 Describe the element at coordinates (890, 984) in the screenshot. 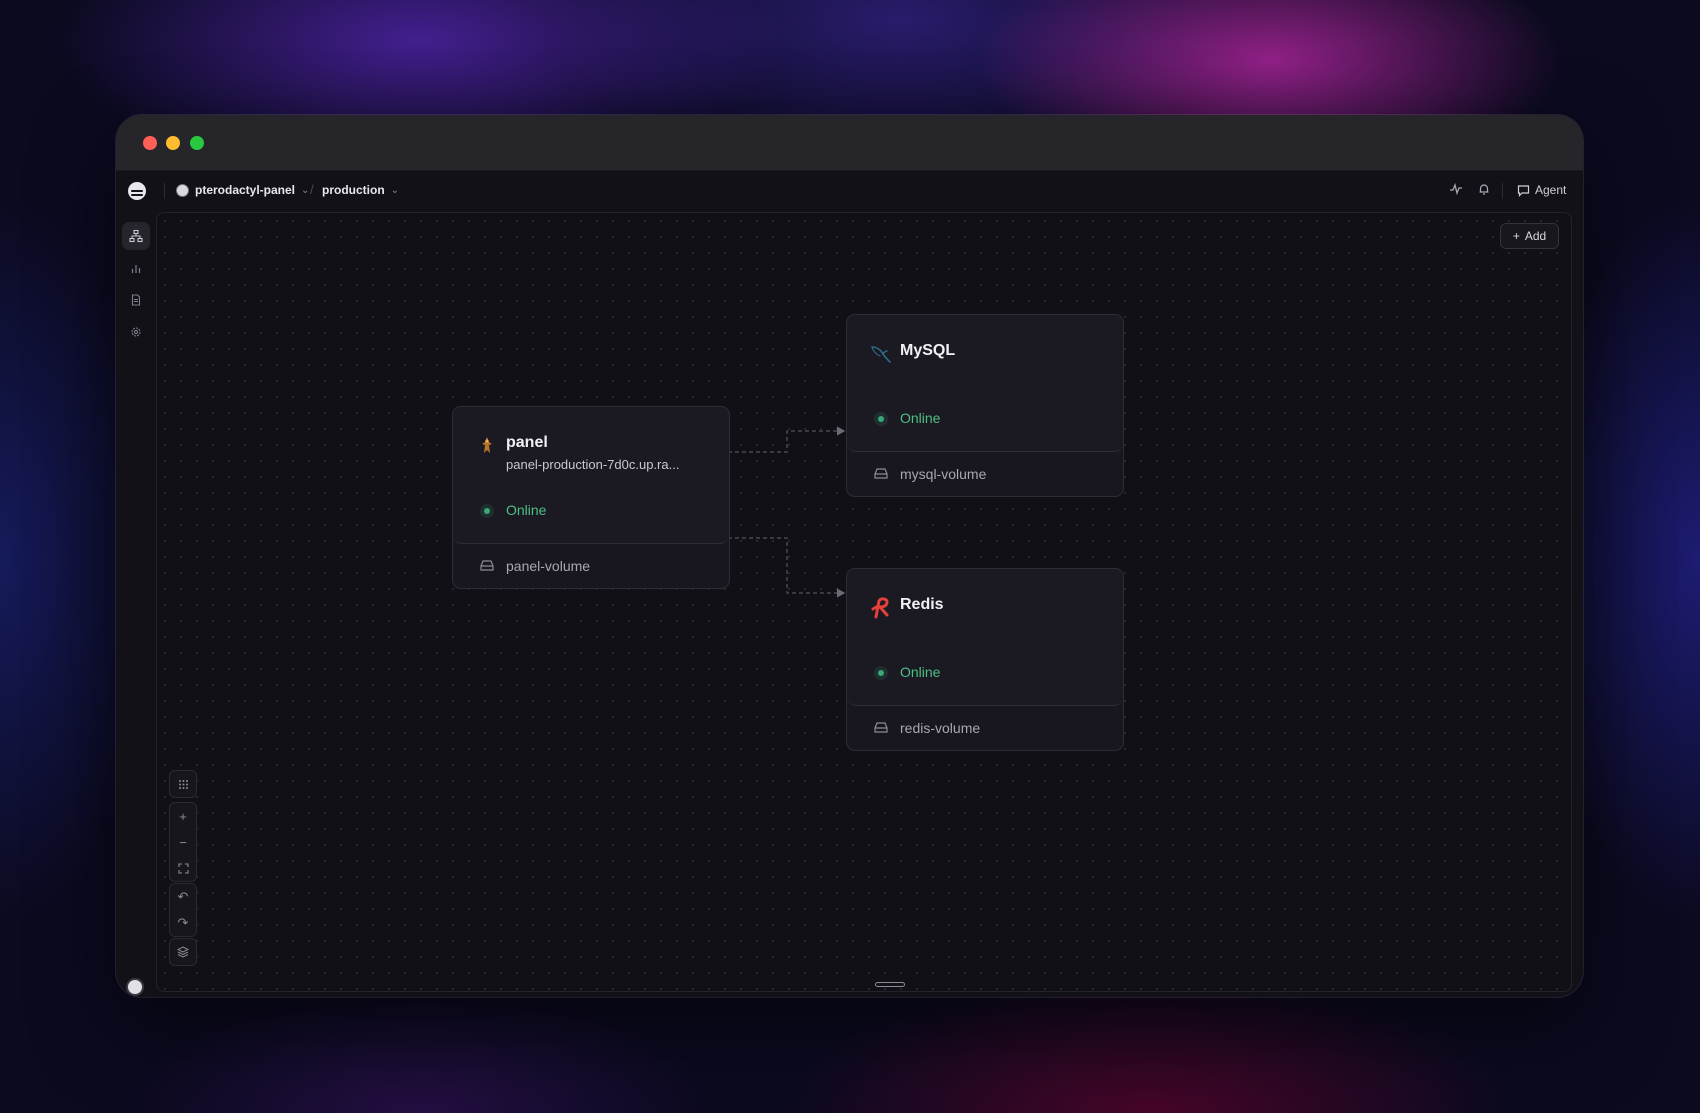

I see `drawer-handle` at that location.